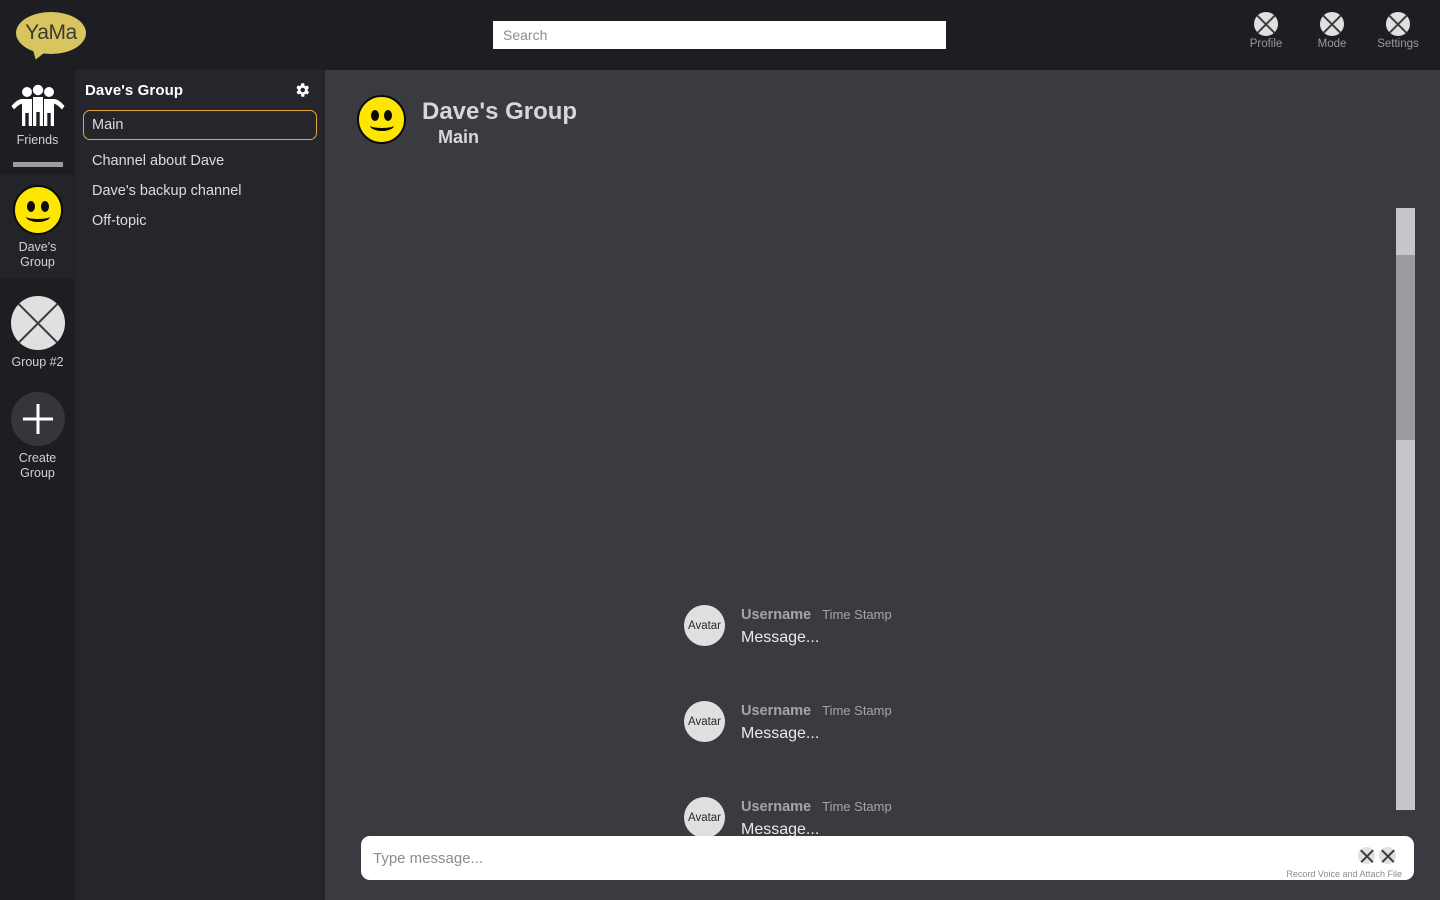 This screenshot has width=1440, height=900. I want to click on channel-item-channel-about-dave: Channel about Dave, so click(200, 160).